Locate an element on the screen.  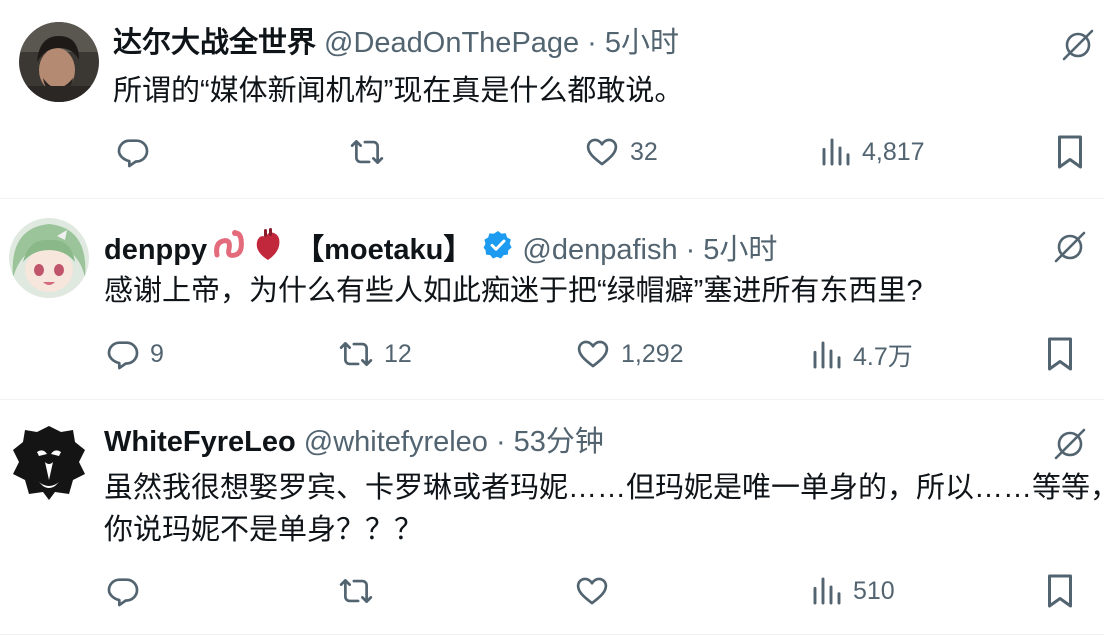
retweet-button: 12 is located at coordinates (375, 354).